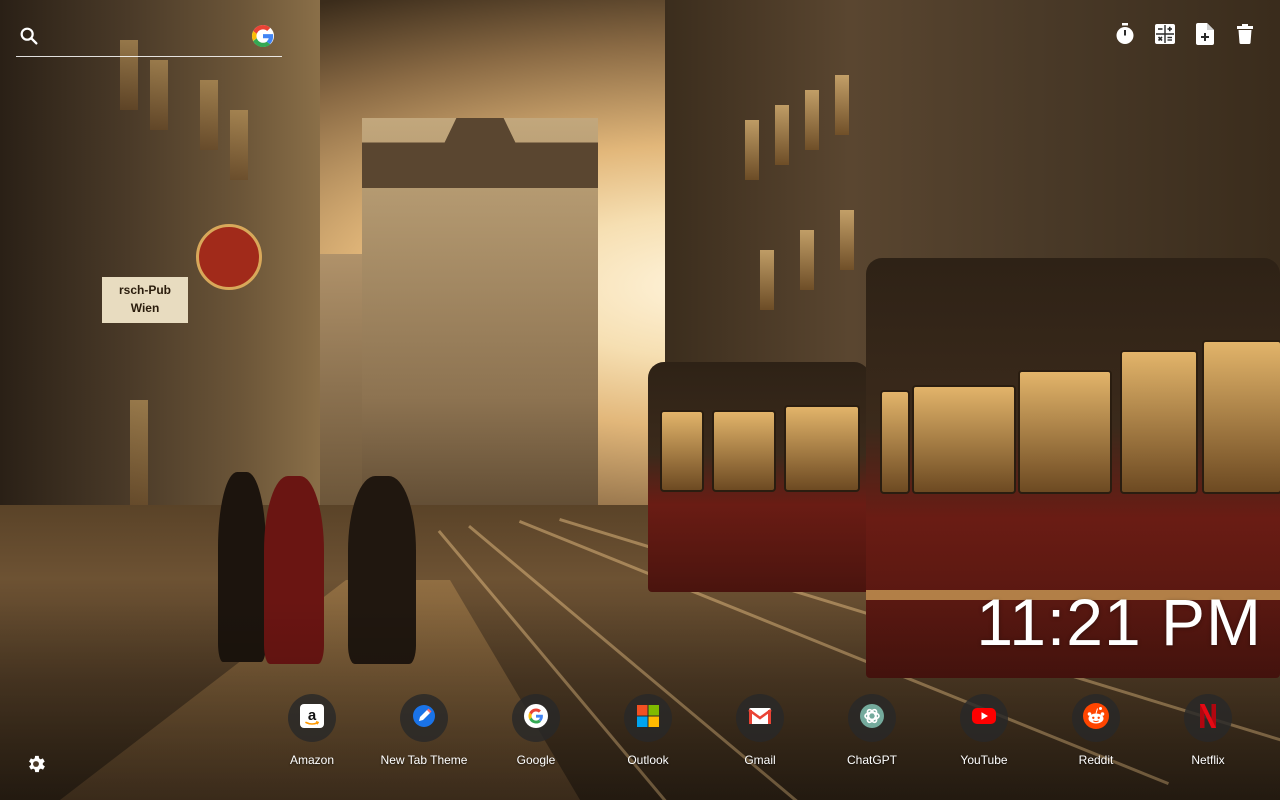  Describe the element at coordinates (760, 760) in the screenshot. I see `shortcut-label: Gmail` at that location.